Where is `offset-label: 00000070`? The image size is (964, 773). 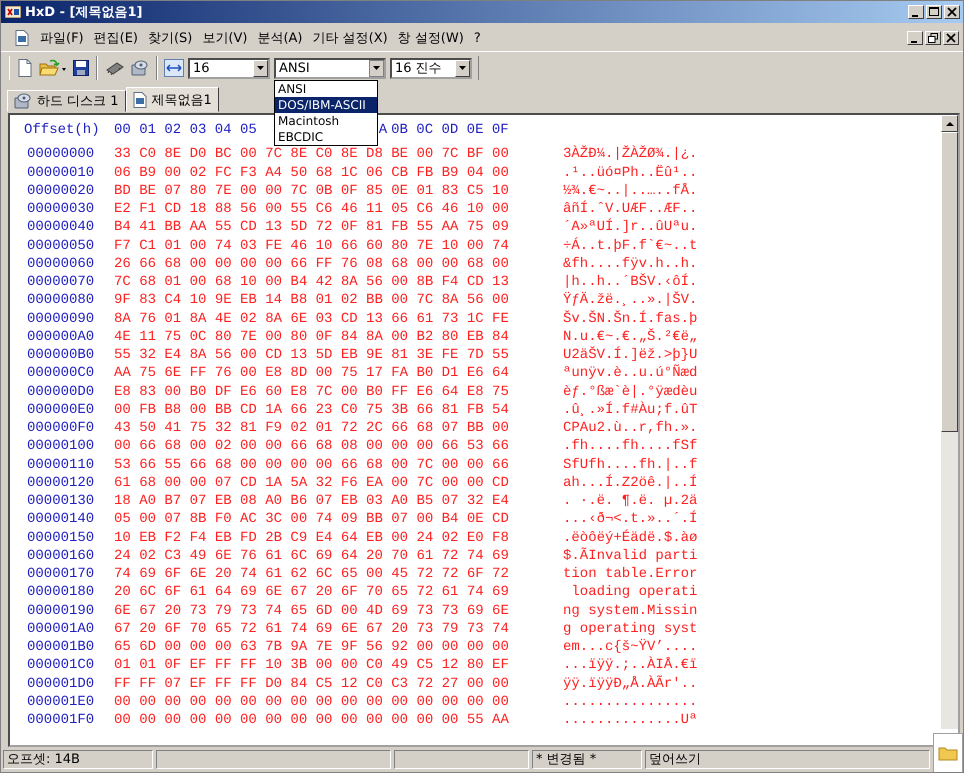 offset-label: 00000070 is located at coordinates (61, 282).